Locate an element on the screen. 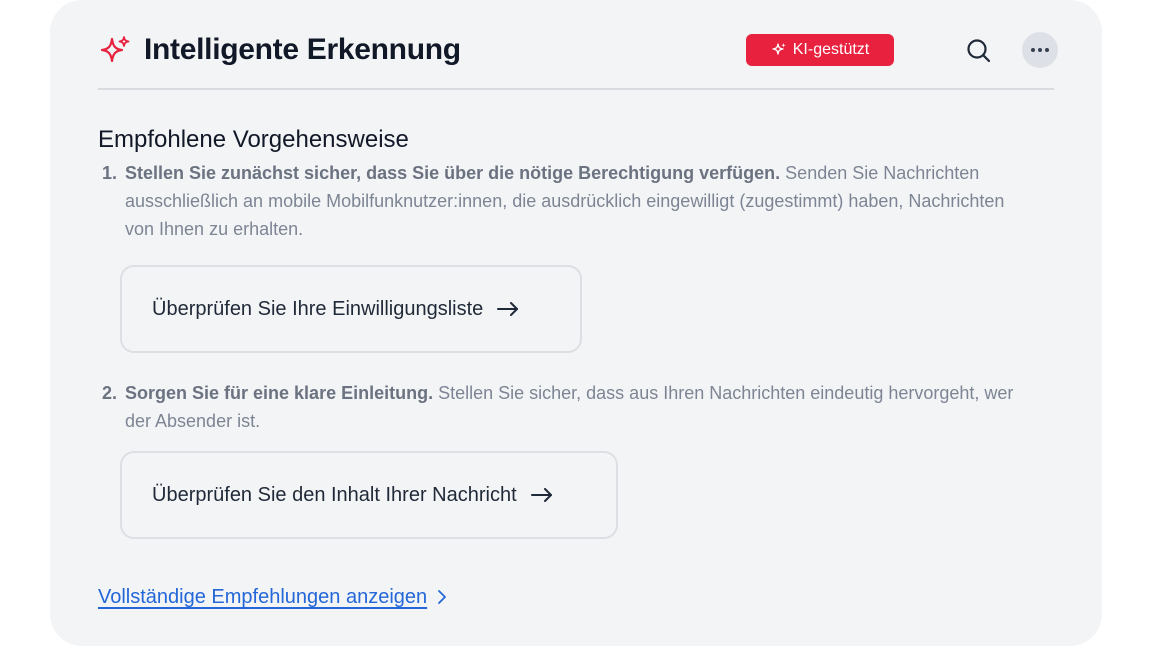 The height and width of the screenshot is (646, 1152). more-options-button is located at coordinates (1040, 50).